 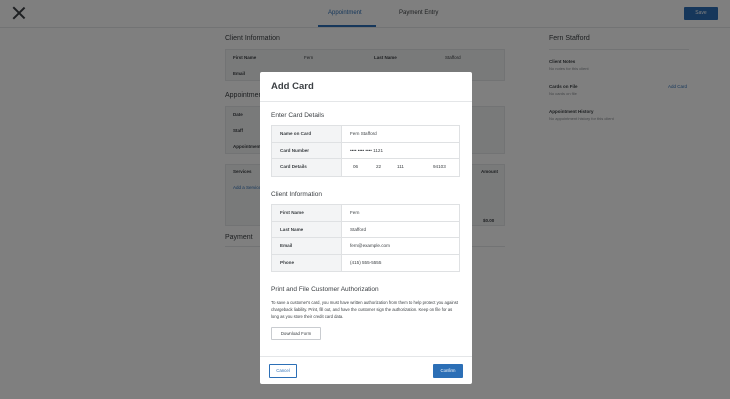 I want to click on client-row-last-name: Last Name Stafford, so click(x=365, y=229).